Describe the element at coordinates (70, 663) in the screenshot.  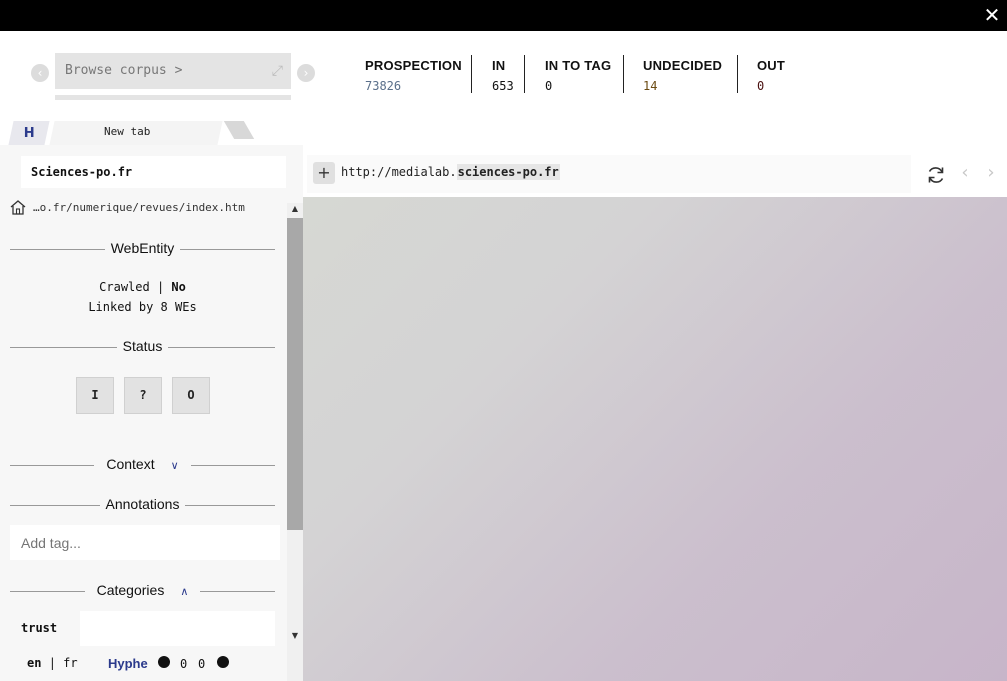
I see `lang-fr: fr` at that location.